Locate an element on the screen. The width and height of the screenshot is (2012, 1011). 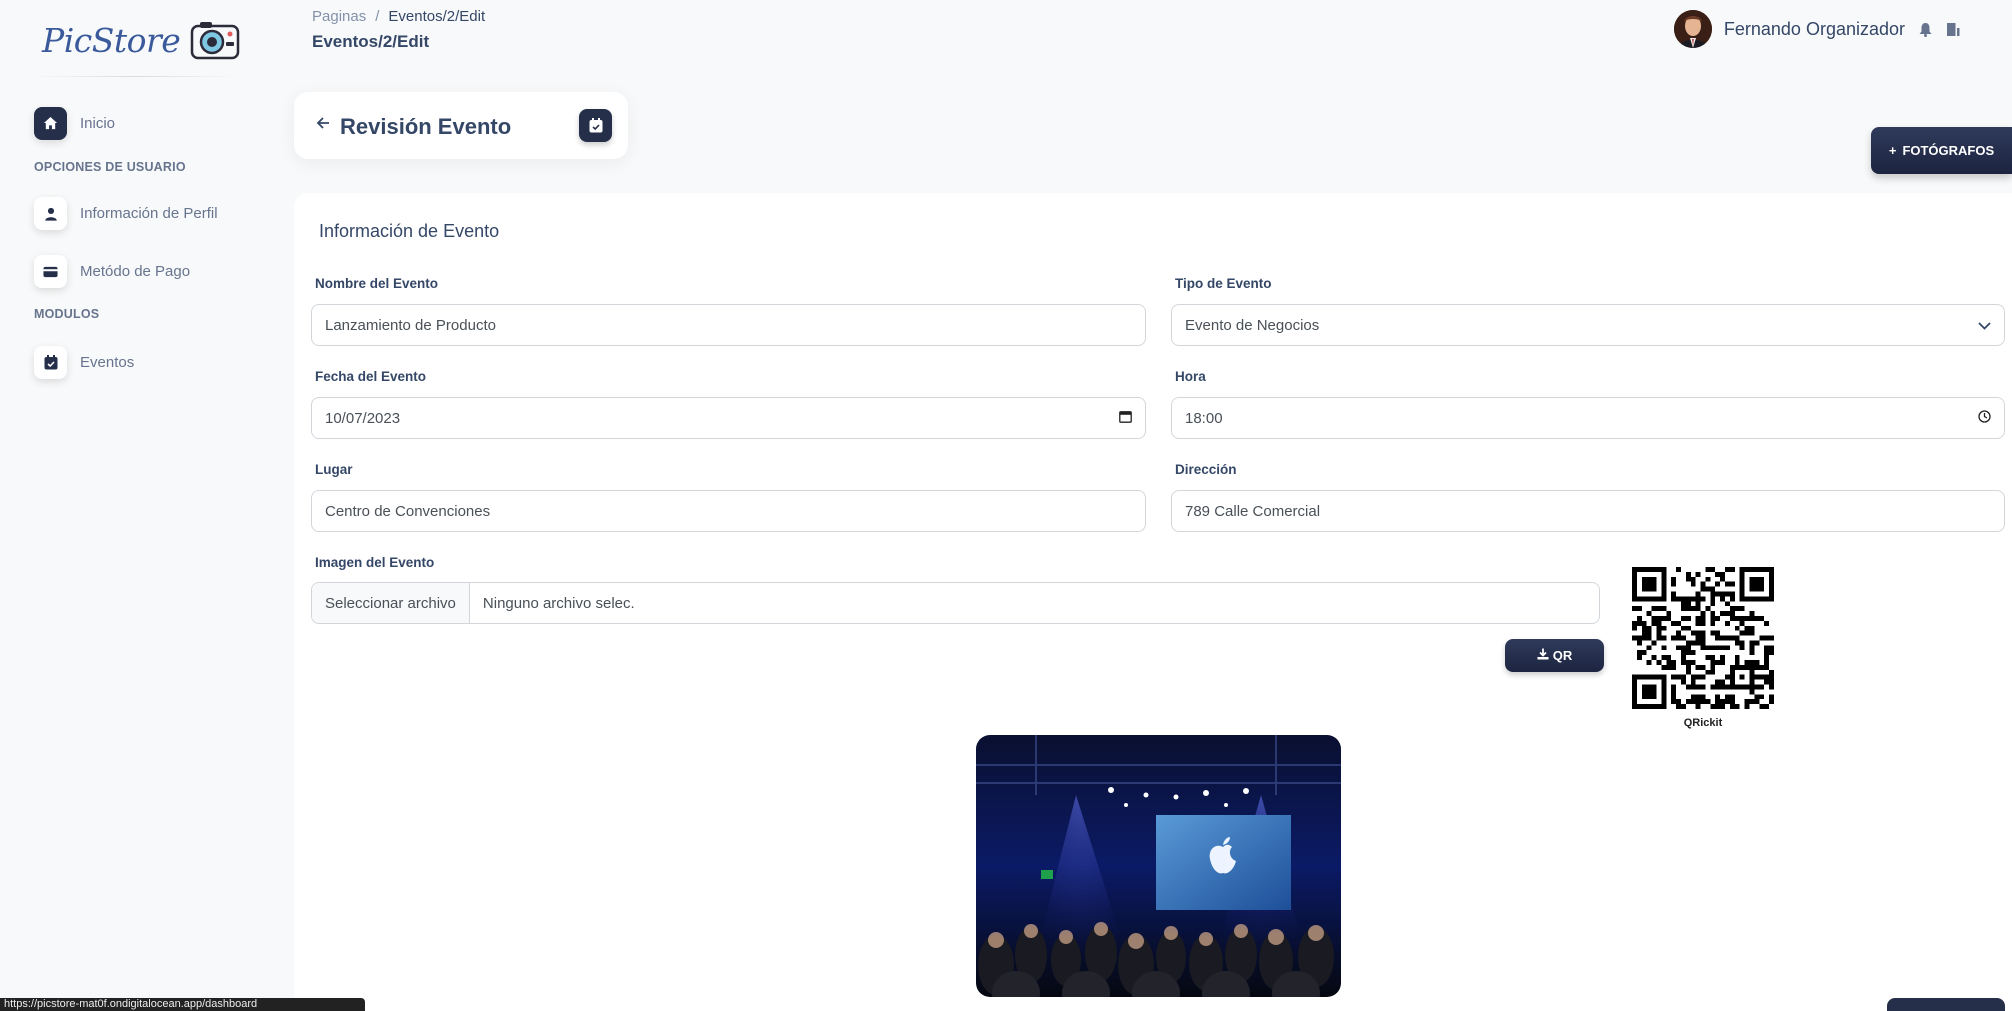
sidebar-section-modules: MODULOS is located at coordinates (67, 314).